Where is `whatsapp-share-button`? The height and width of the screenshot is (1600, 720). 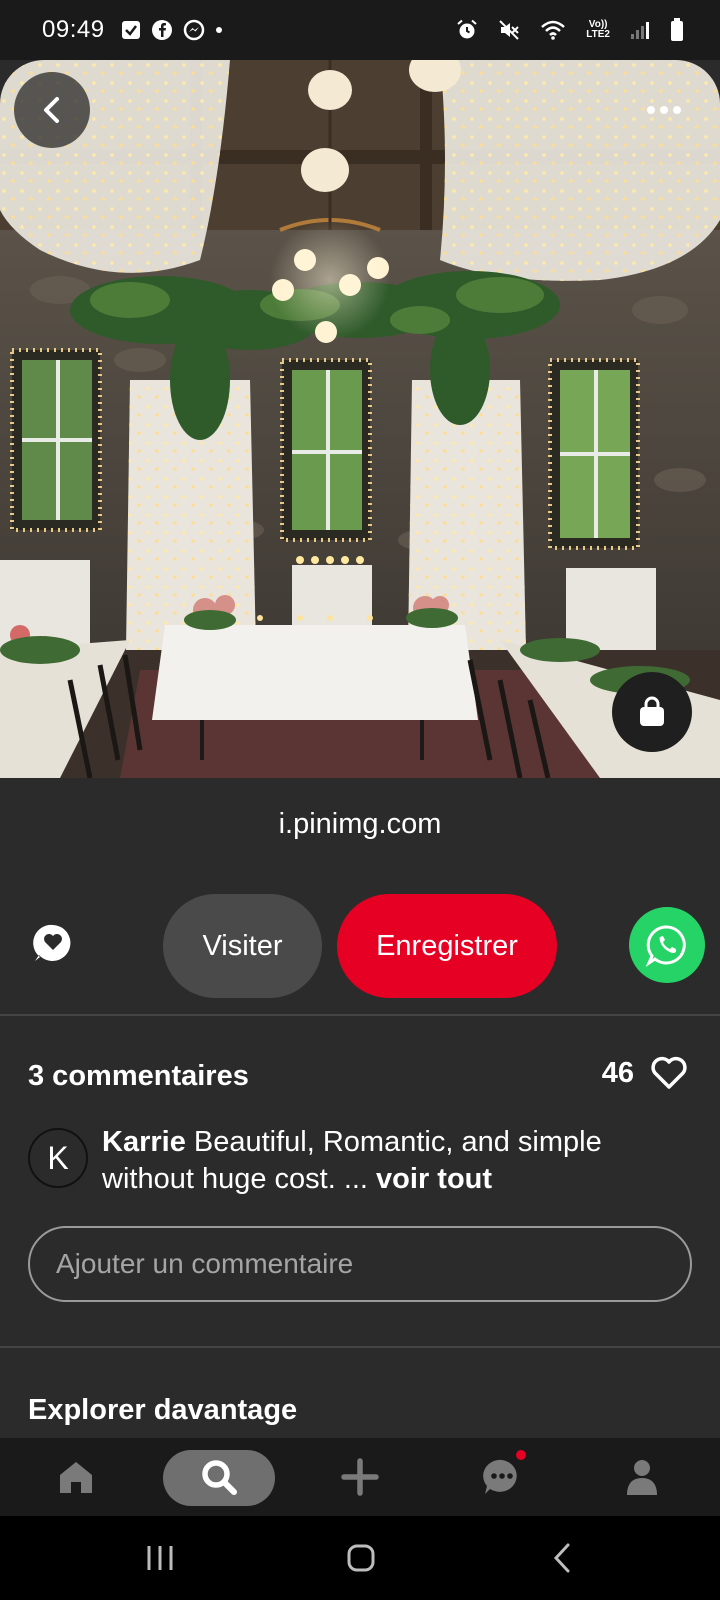 whatsapp-share-button is located at coordinates (667, 945).